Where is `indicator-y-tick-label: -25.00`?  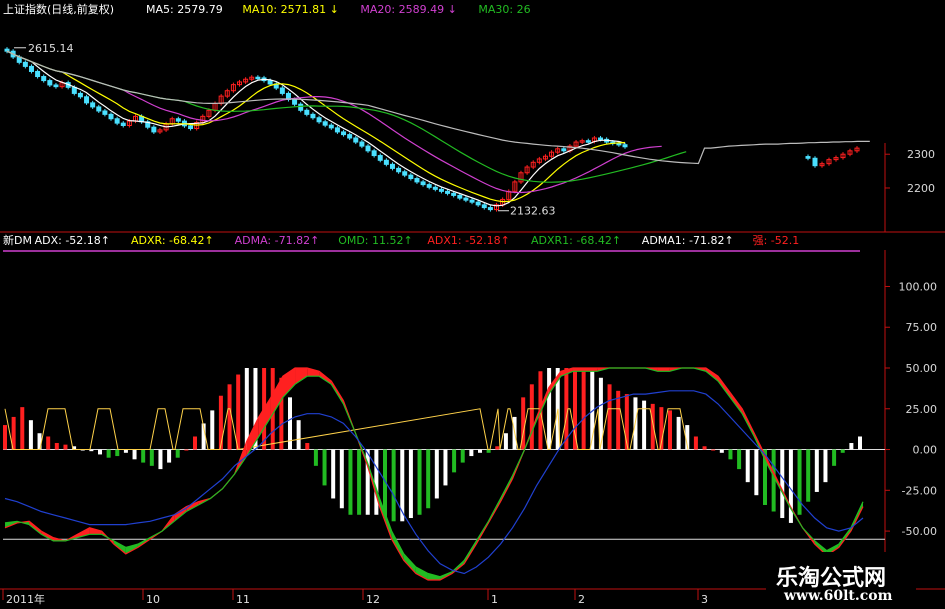
indicator-y-tick-label: -25.00 is located at coordinates (919, 490).